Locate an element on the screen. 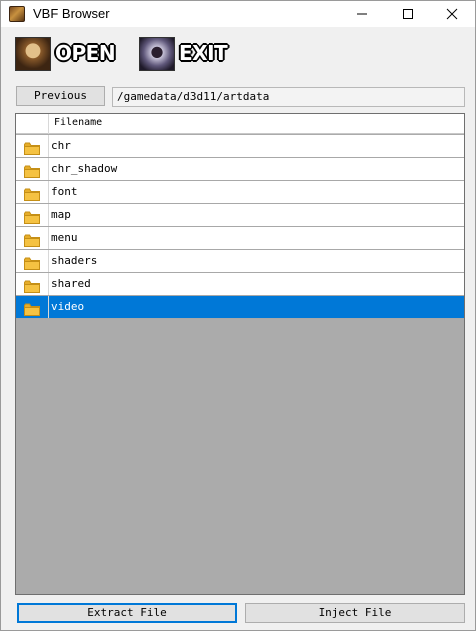 This screenshot has width=476, height=631. filename-cell: font is located at coordinates (64, 191).